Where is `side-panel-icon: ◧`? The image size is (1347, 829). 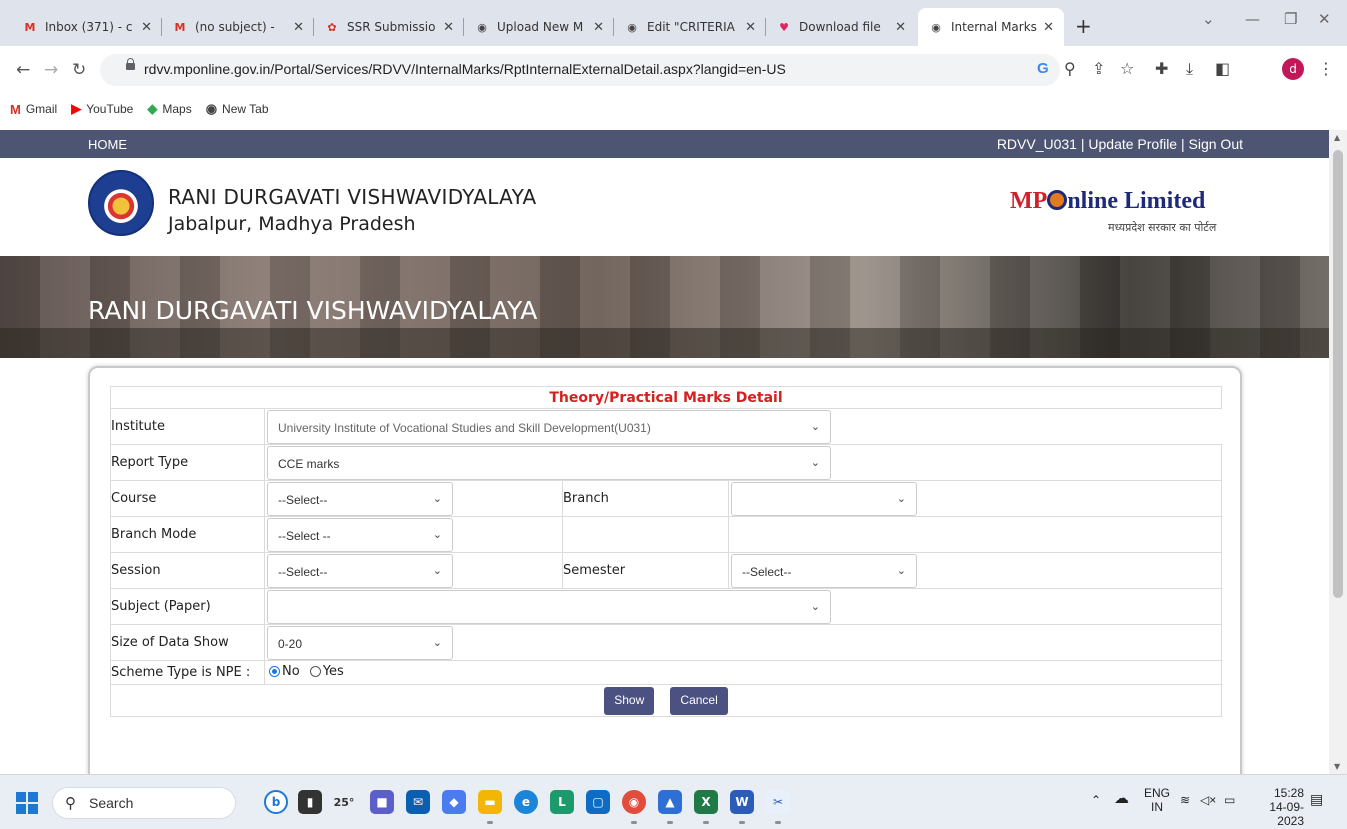 side-panel-icon: ◧ is located at coordinates (1222, 68).